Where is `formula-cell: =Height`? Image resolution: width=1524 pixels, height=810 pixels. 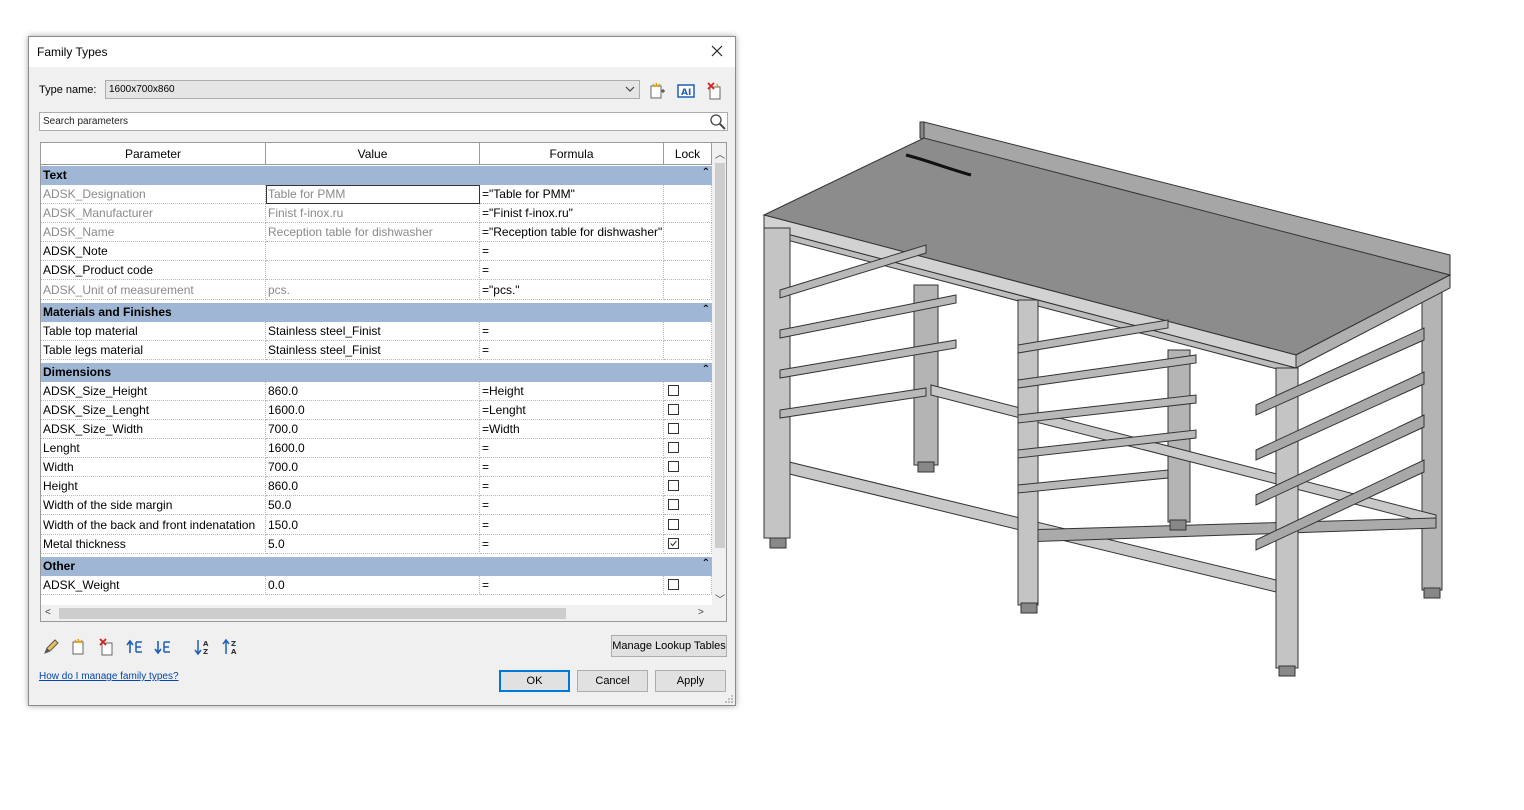
formula-cell: =Height is located at coordinates (572, 391).